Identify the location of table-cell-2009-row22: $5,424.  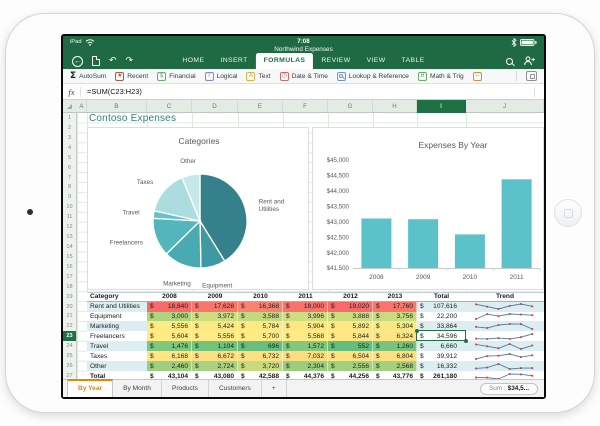
(215, 326).